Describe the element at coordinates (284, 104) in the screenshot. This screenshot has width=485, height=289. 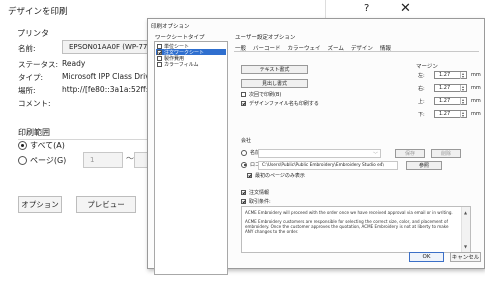
I see `print-design-file-label: デザインファイル名も印刷する` at that location.